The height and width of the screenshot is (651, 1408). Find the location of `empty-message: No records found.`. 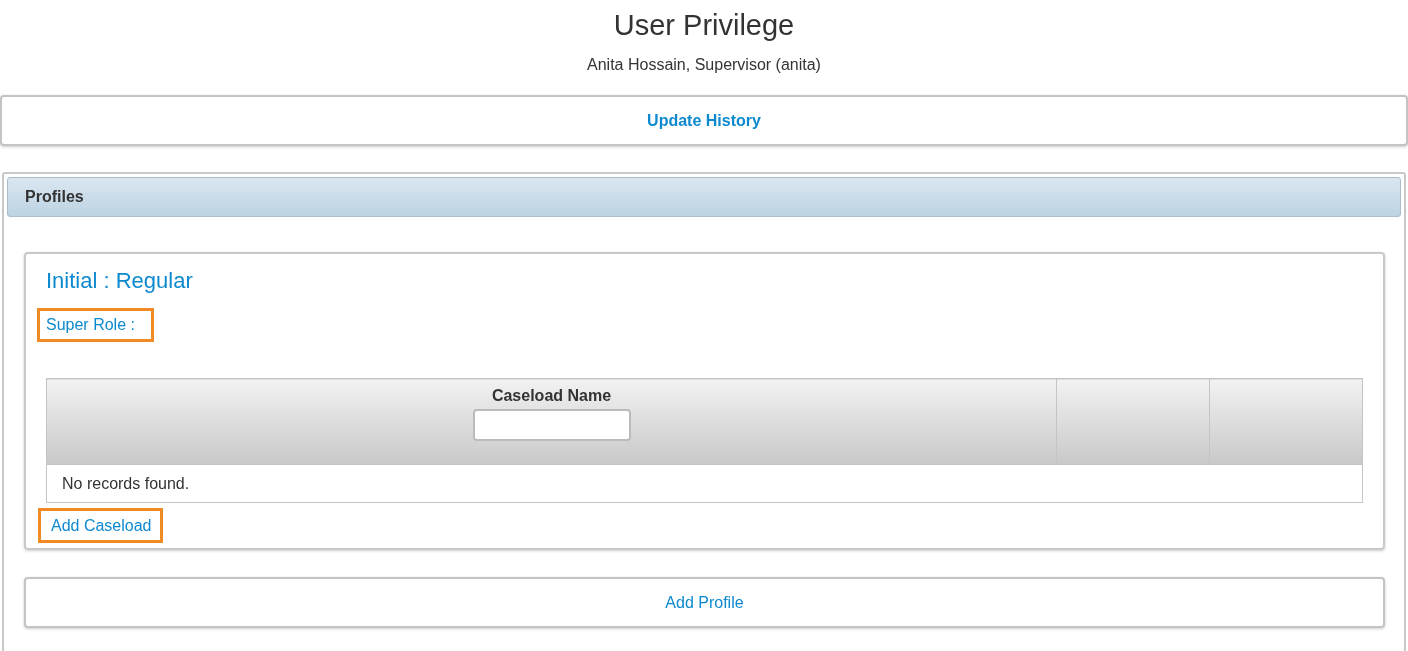

empty-message: No records found. is located at coordinates (704, 483).